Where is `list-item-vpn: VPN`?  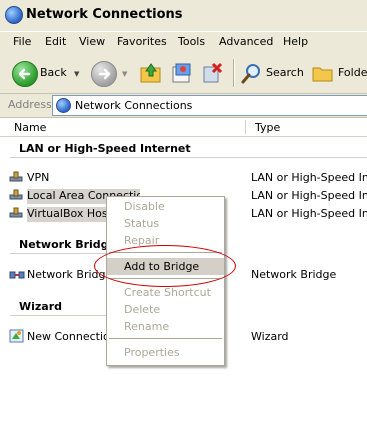 list-item-vpn: VPN is located at coordinates (38, 177).